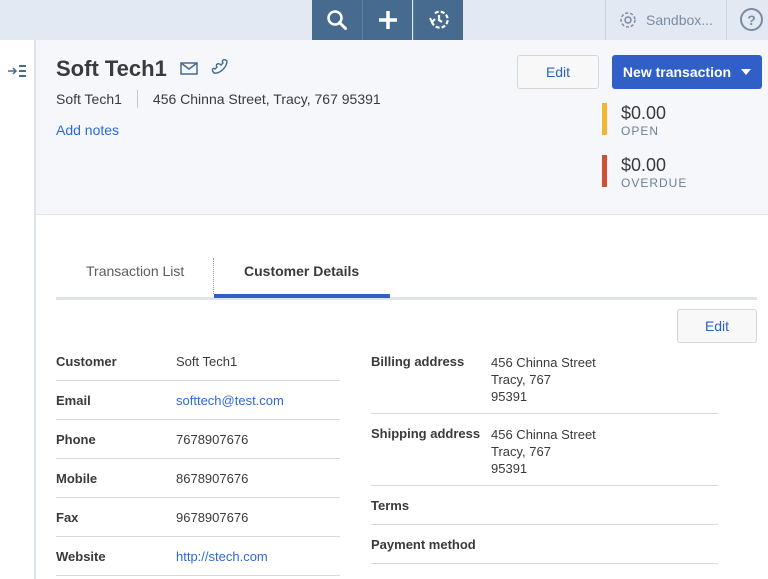 This screenshot has width=768, height=579. I want to click on phone-icon, so click(219, 68).